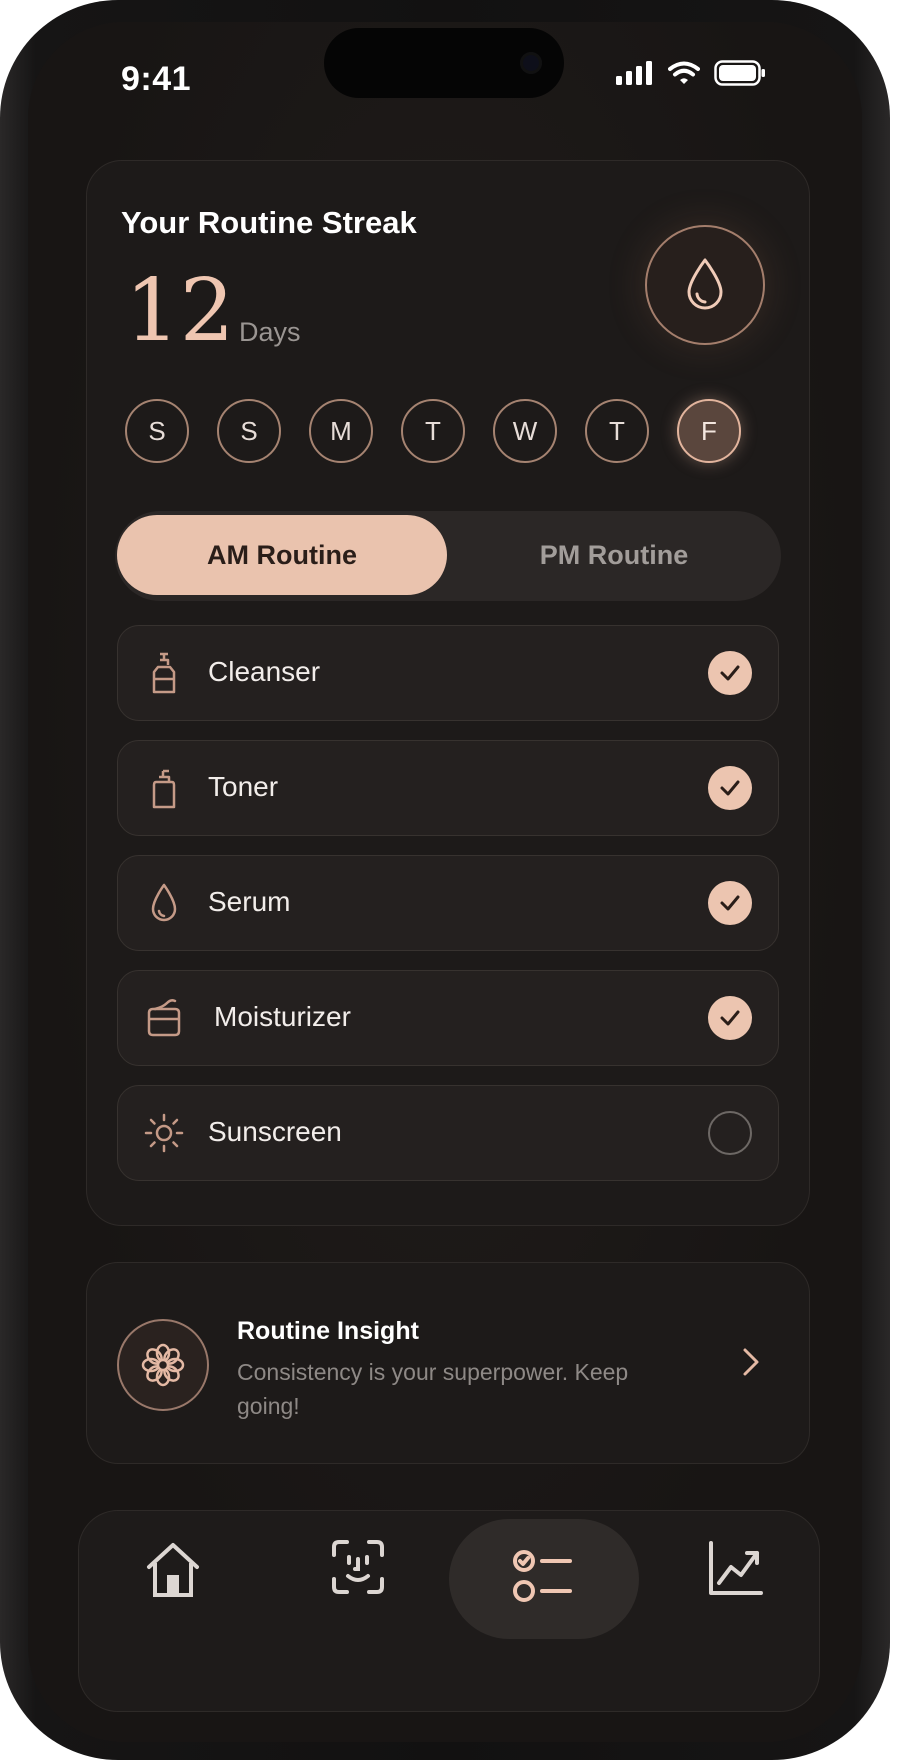 Image resolution: width=900 pixels, height=1760 pixels. I want to click on routine-toggle: AM Routine PM Routine, so click(448, 556).